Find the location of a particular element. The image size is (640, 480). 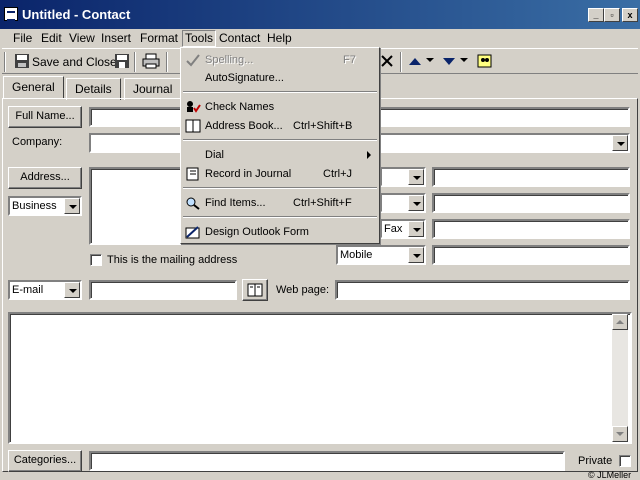

email-type-arrow is located at coordinates (72, 290).